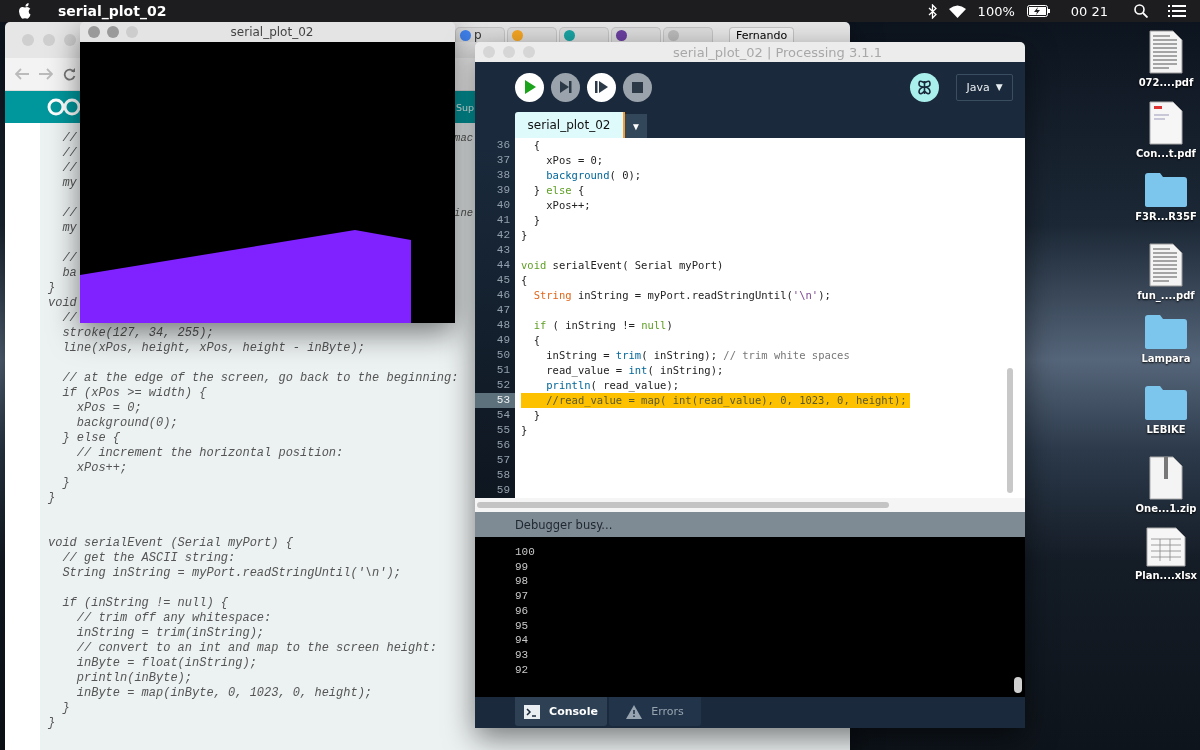 The image size is (1200, 750). I want to click on app-name: serial_plot_02, so click(112, 11).